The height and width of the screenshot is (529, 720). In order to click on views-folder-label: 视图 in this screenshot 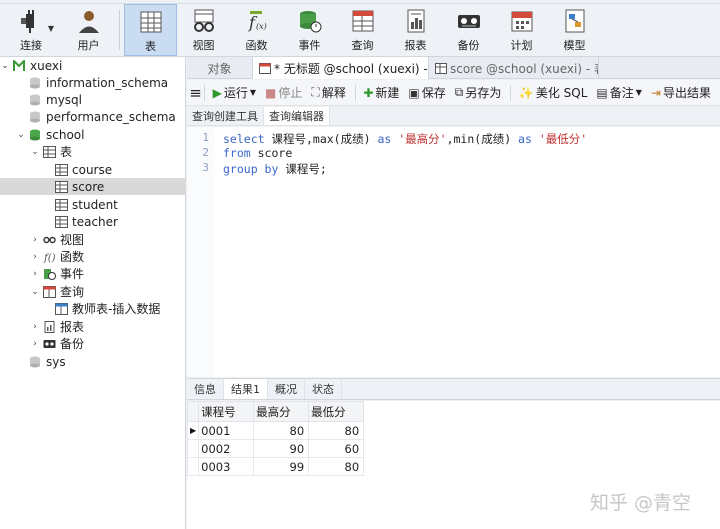, I will do `click(72, 240)`.